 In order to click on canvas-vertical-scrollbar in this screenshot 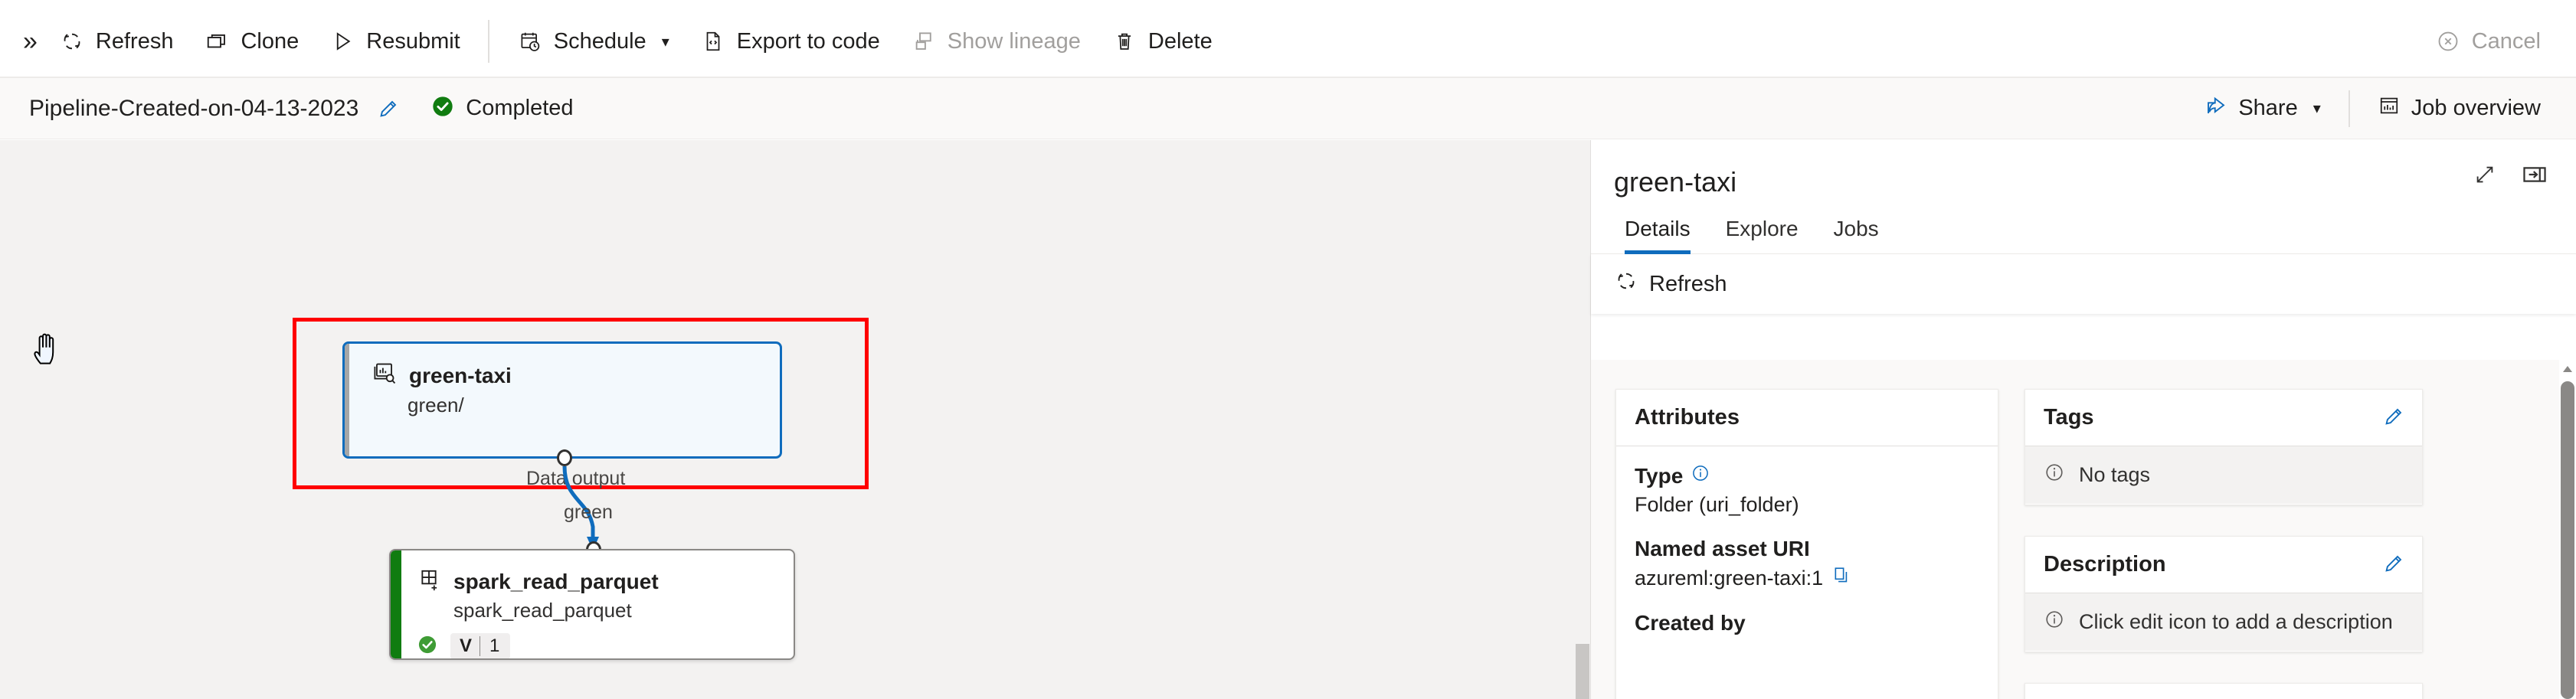, I will do `click(1582, 419)`.